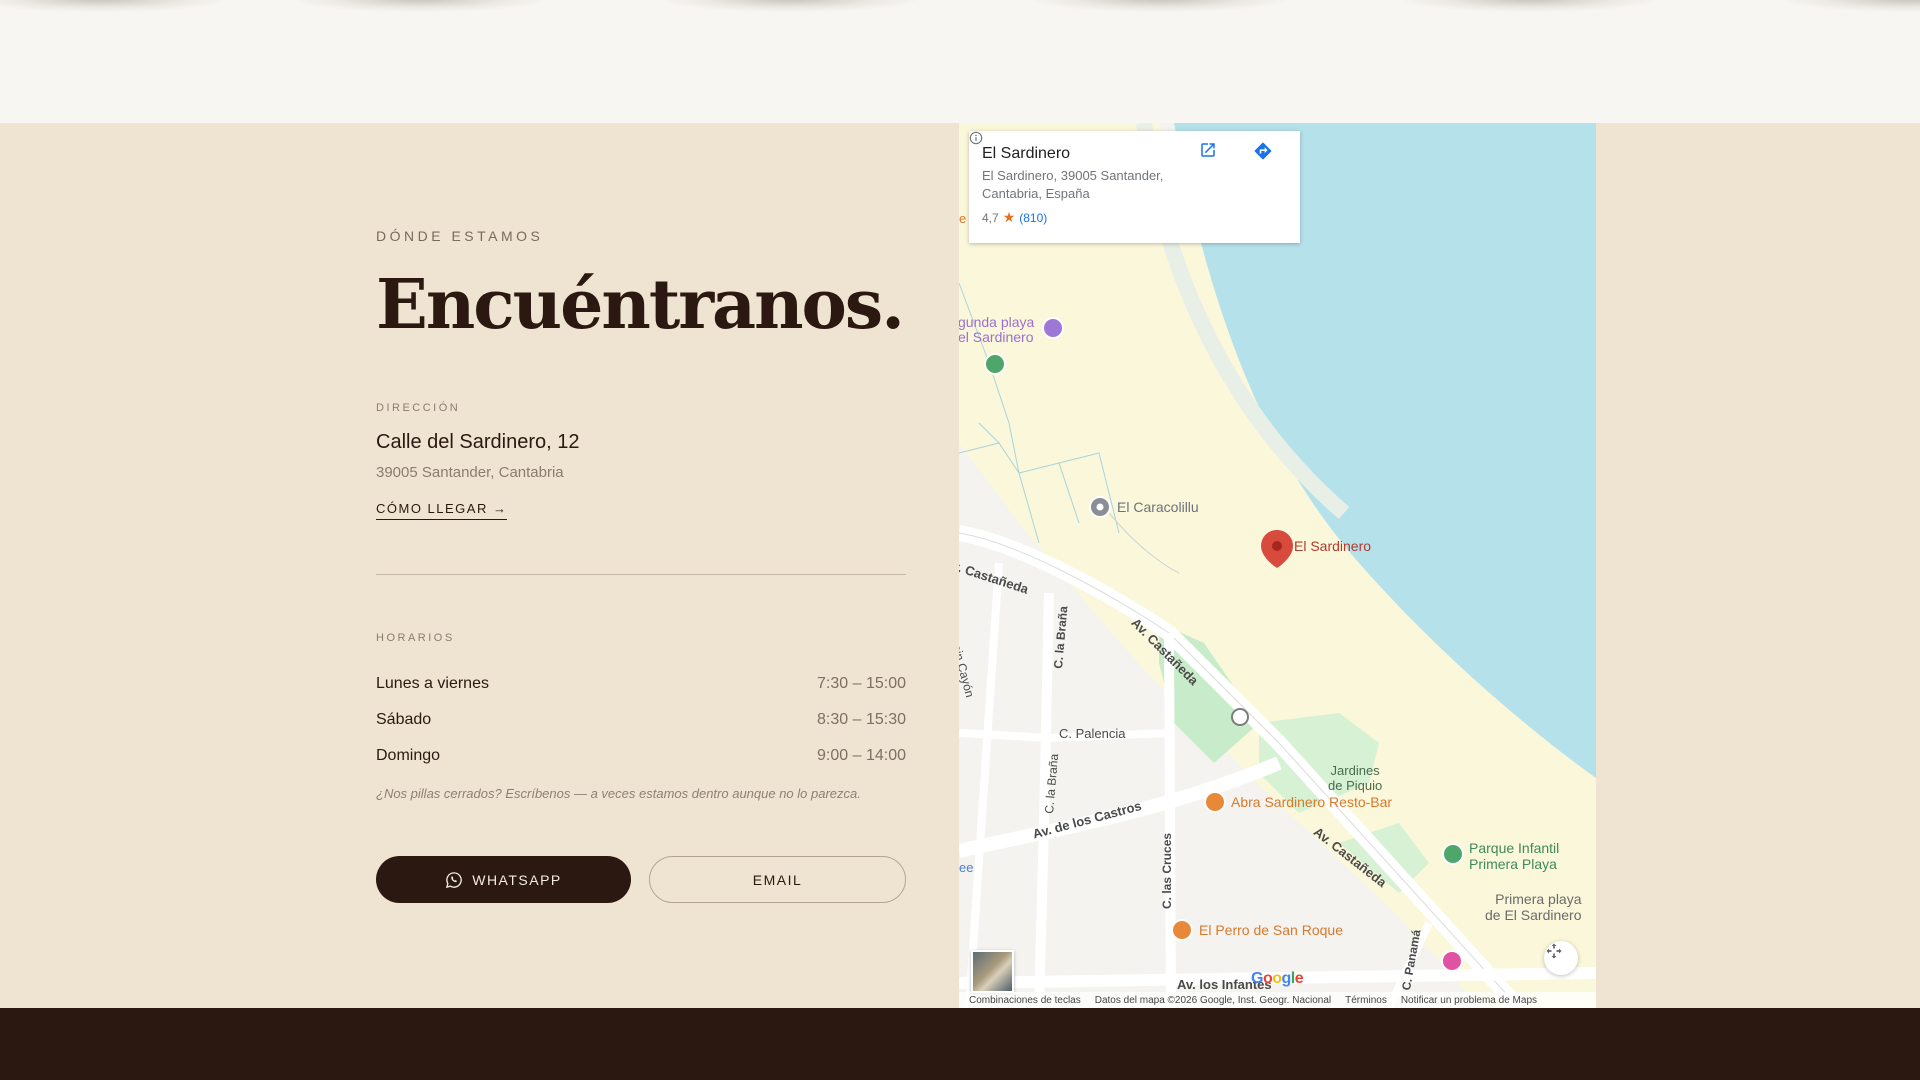 The width and height of the screenshot is (1920, 1080). I want to click on whatsapp-button: WHATSAPP, so click(503, 879).